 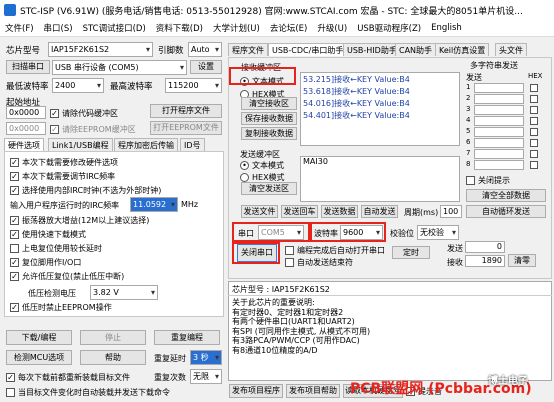 I want to click on clear-count-button: 清零, so click(x=522, y=260).